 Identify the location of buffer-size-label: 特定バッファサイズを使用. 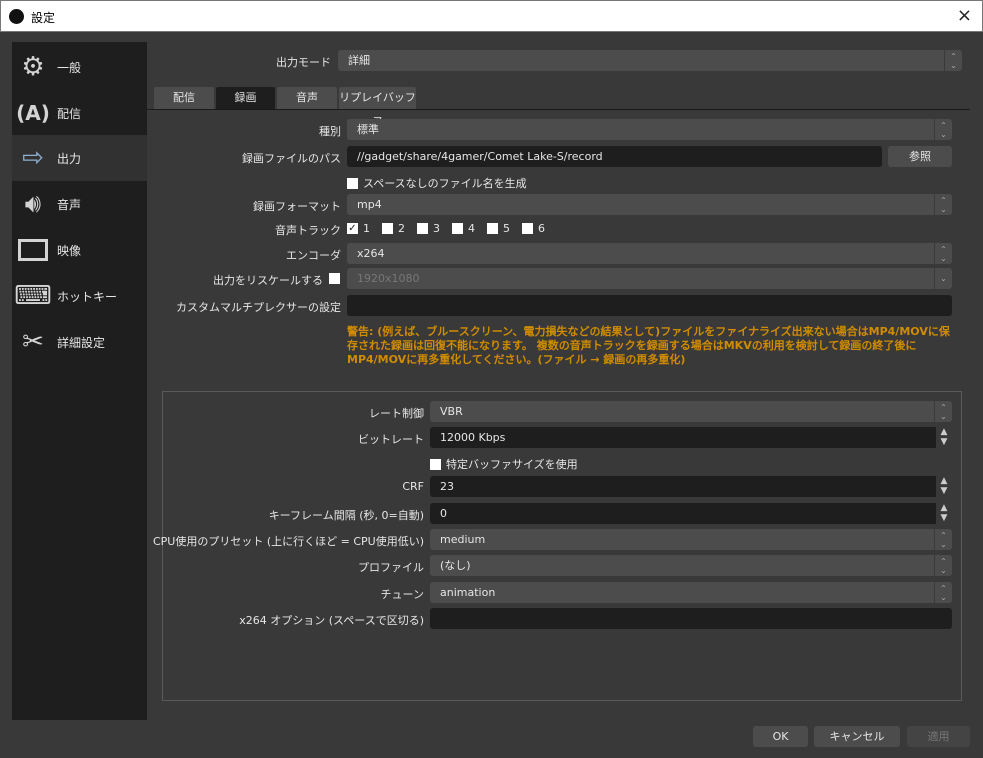
(512, 464).